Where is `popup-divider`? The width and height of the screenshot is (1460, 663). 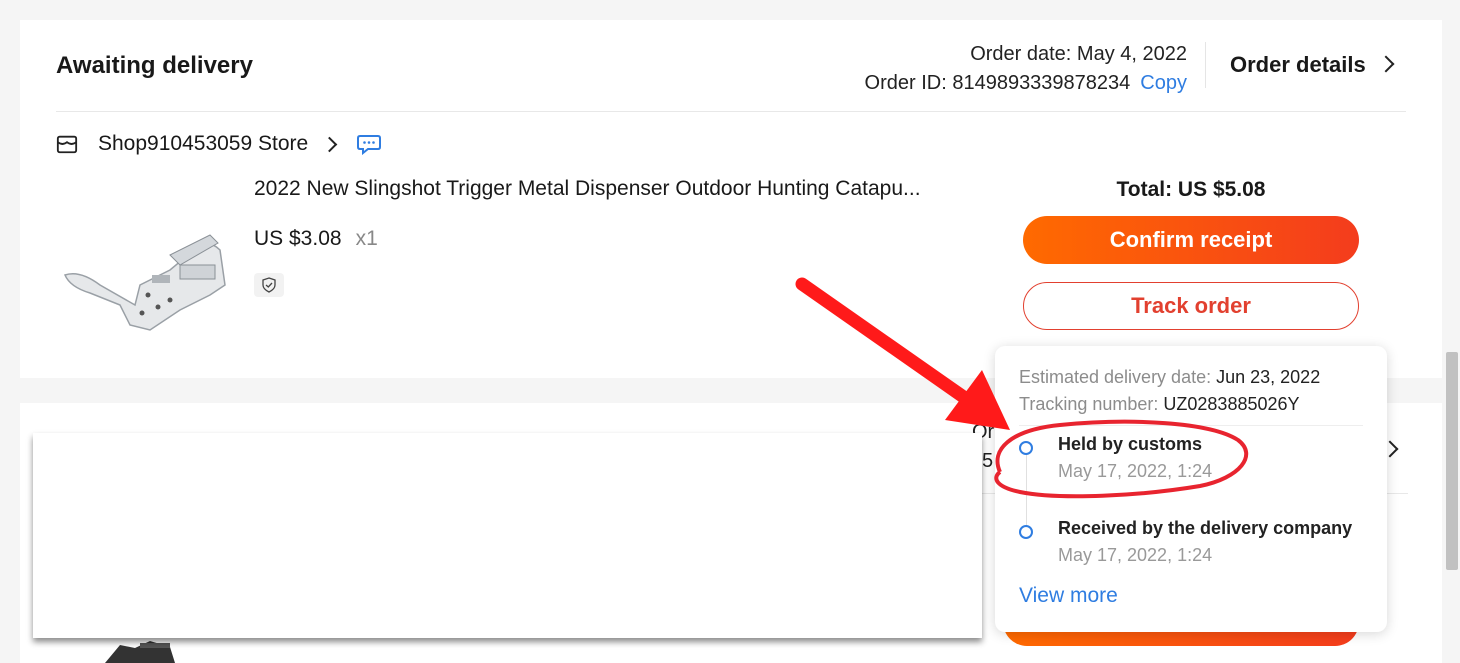 popup-divider is located at coordinates (1191, 425).